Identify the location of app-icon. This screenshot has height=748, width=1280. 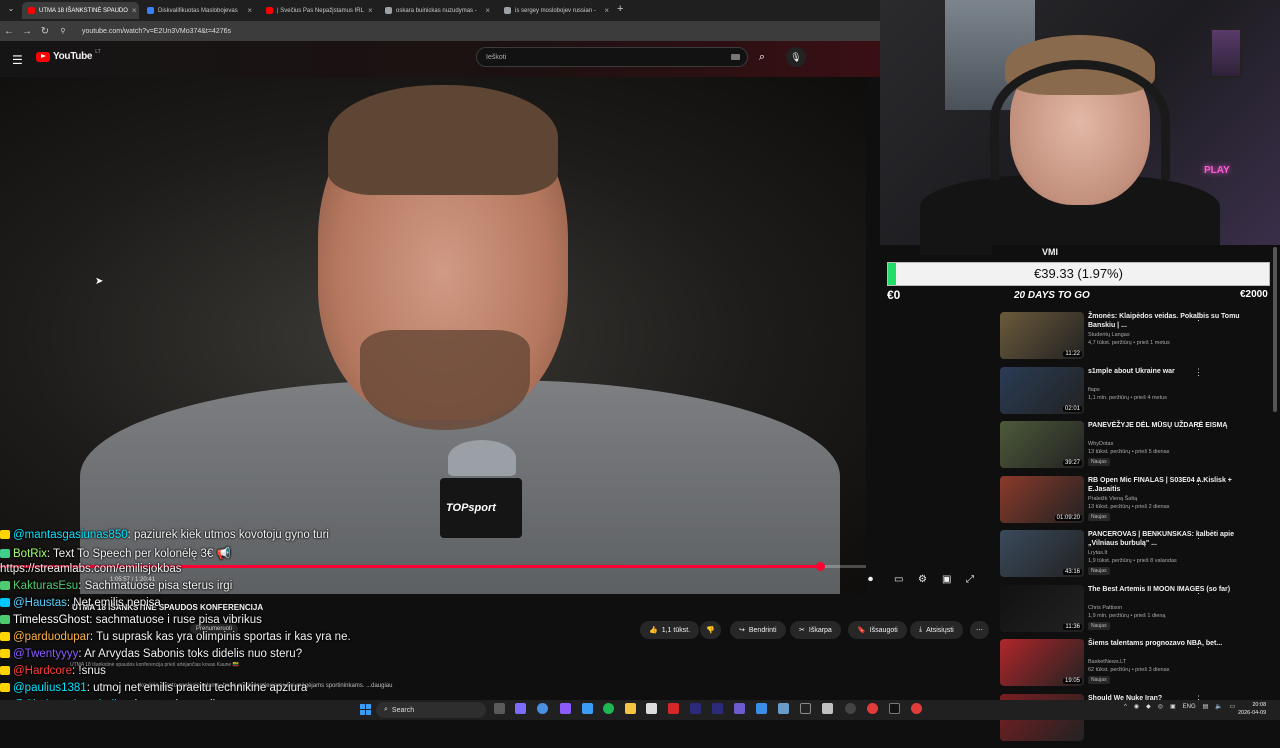
(520, 708).